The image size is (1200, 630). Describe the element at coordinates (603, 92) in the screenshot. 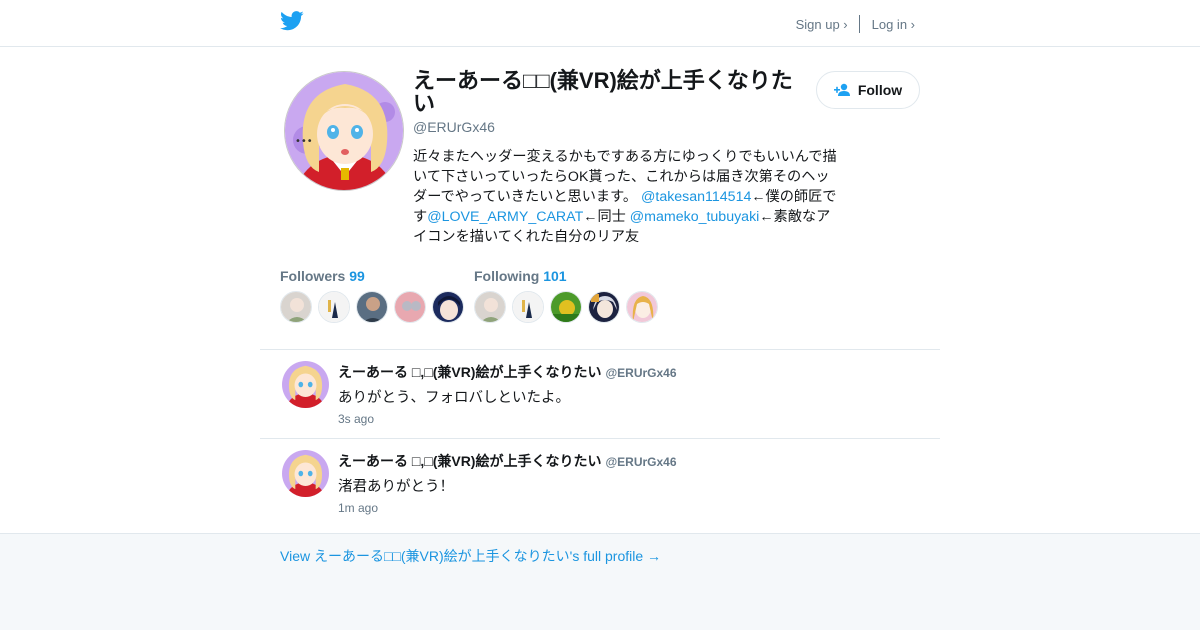

I see `profile-name: えーあーる□□(兼VR)絵が上手くなりたい` at that location.